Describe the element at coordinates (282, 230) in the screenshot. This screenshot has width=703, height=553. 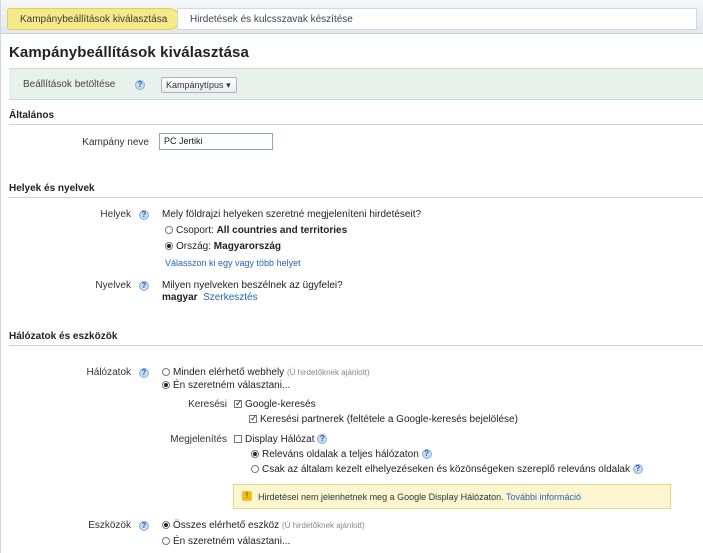
I see `group-value: All countries and territories` at that location.